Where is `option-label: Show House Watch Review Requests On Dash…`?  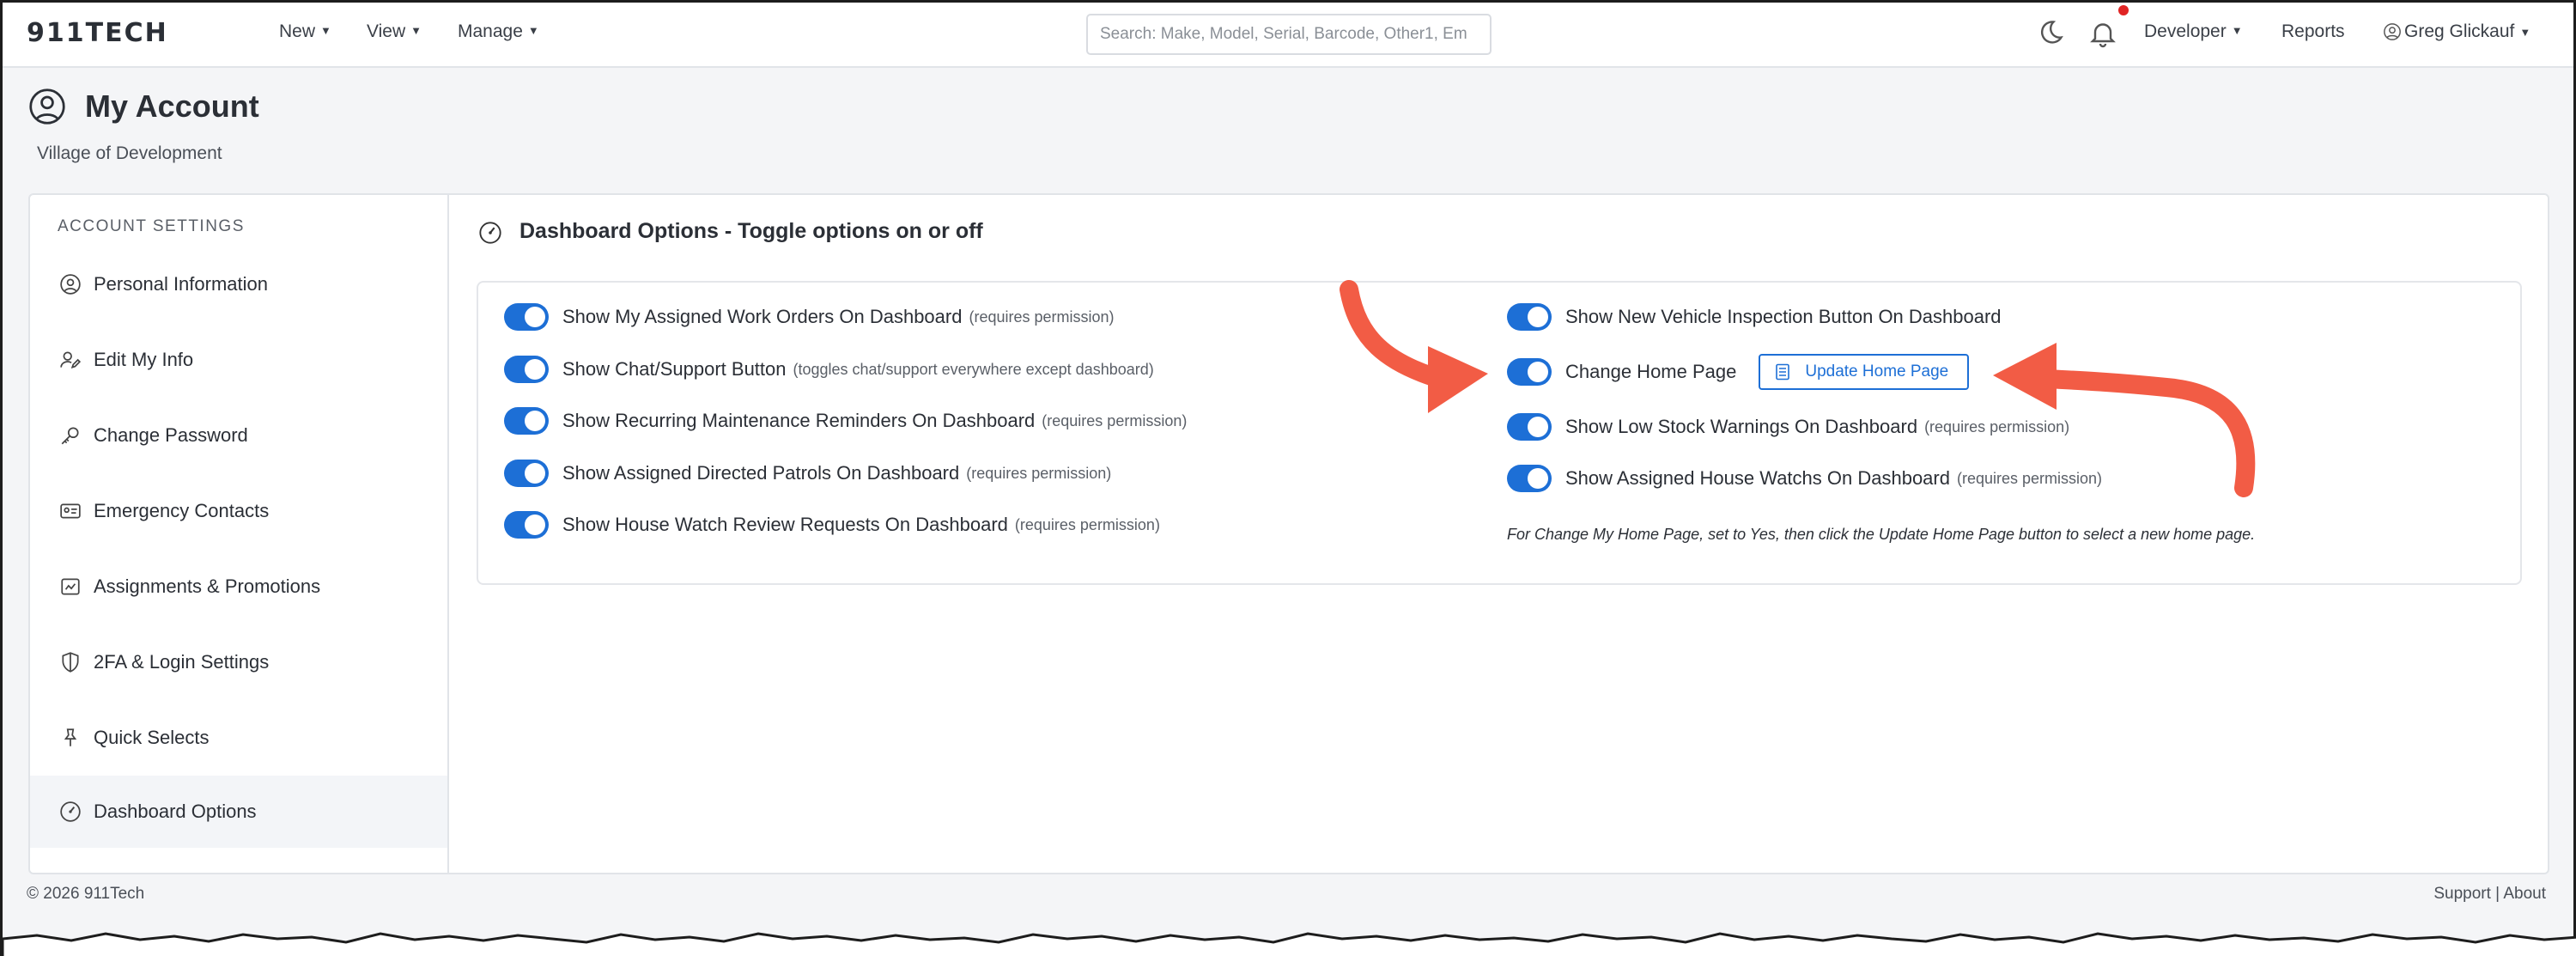 option-label: Show House Watch Review Requests On Dash… is located at coordinates (785, 524).